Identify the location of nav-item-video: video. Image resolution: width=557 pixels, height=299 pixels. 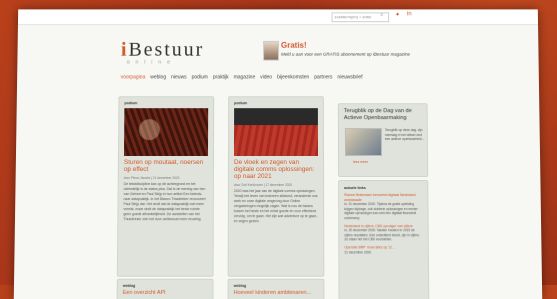
(266, 77).